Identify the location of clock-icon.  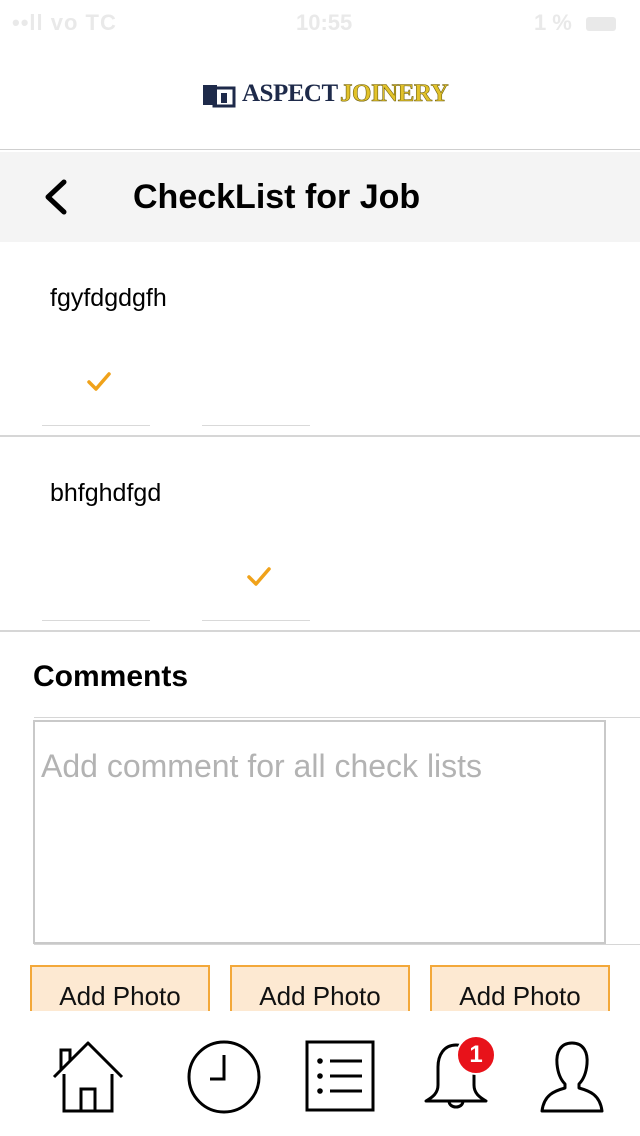
(224, 1077).